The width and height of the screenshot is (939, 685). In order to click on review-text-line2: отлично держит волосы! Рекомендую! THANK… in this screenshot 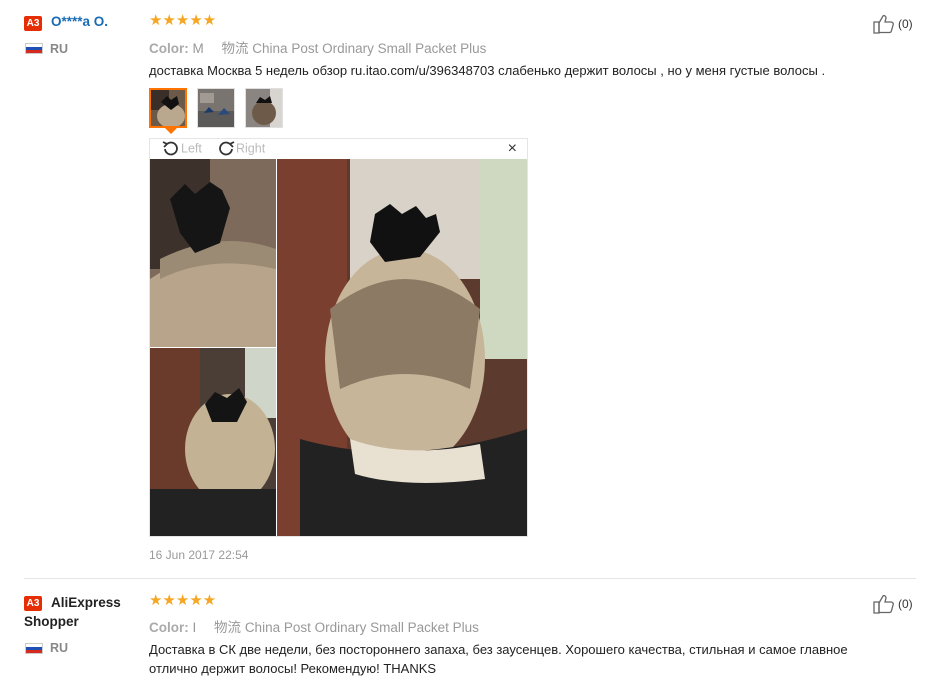, I will do `click(293, 668)`.